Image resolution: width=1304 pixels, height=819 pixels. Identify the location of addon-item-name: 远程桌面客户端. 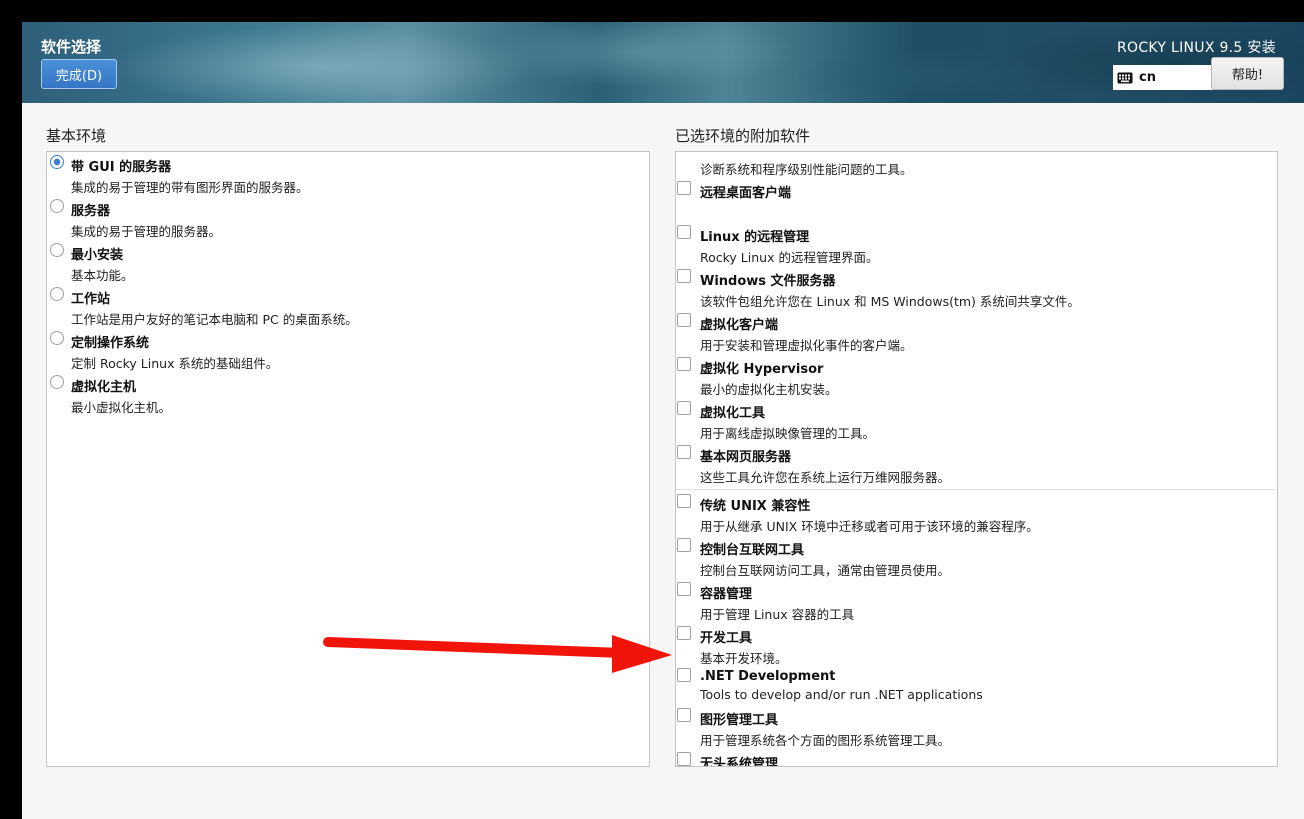
(746, 193).